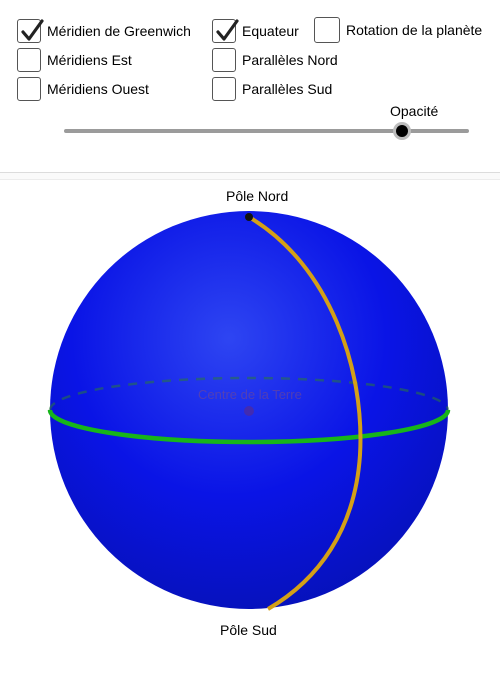  What do you see at coordinates (89, 60) in the screenshot?
I see `east-meridians-label: Méridiens Est` at bounding box center [89, 60].